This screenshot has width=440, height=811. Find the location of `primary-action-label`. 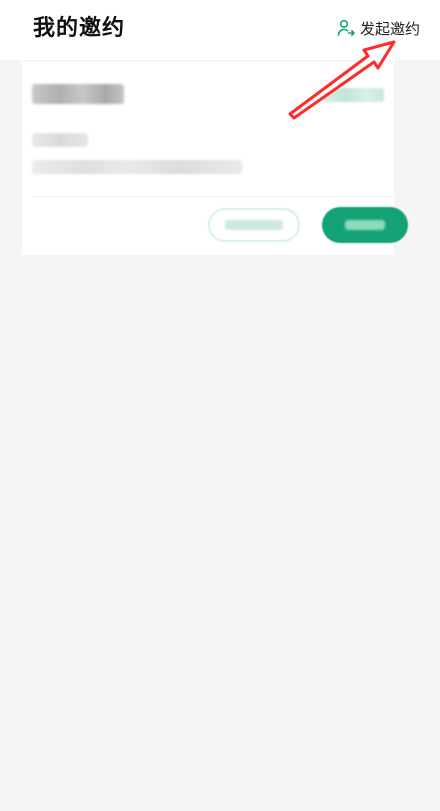

primary-action-label is located at coordinates (365, 225).